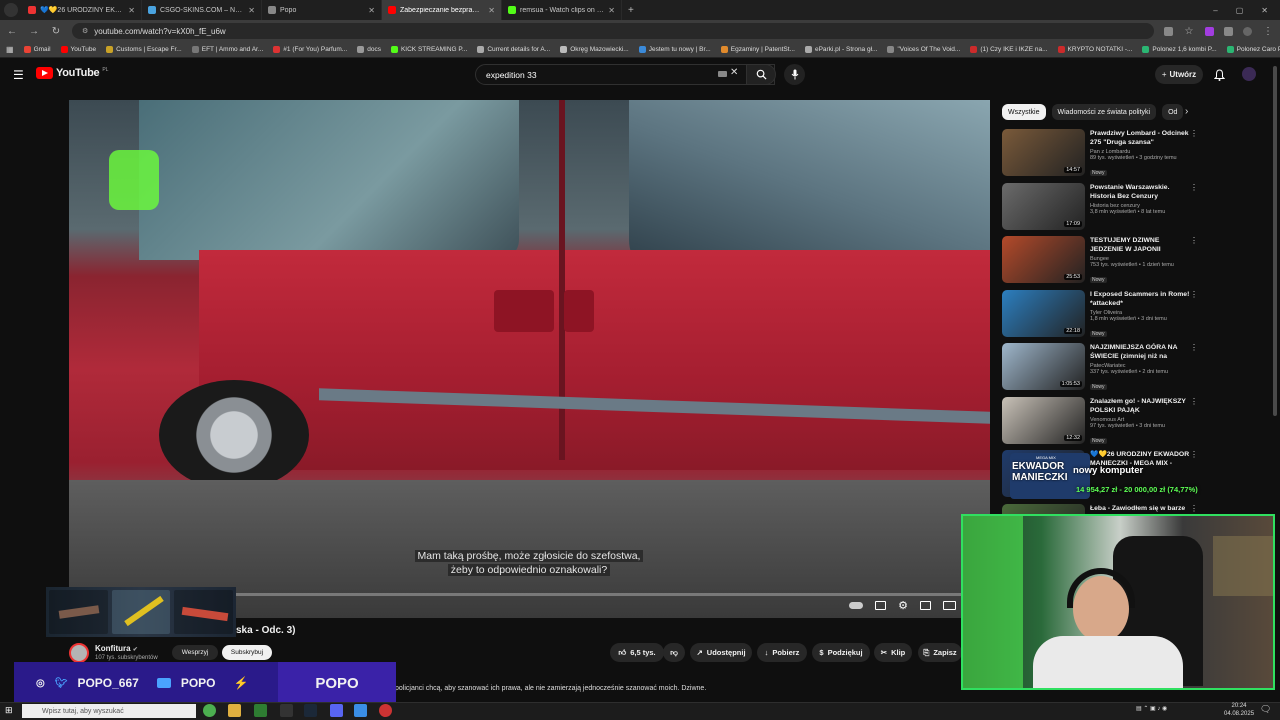 This screenshot has height=720, width=1280. What do you see at coordinates (385, 710) in the screenshot?
I see `obs-icon` at bounding box center [385, 710].